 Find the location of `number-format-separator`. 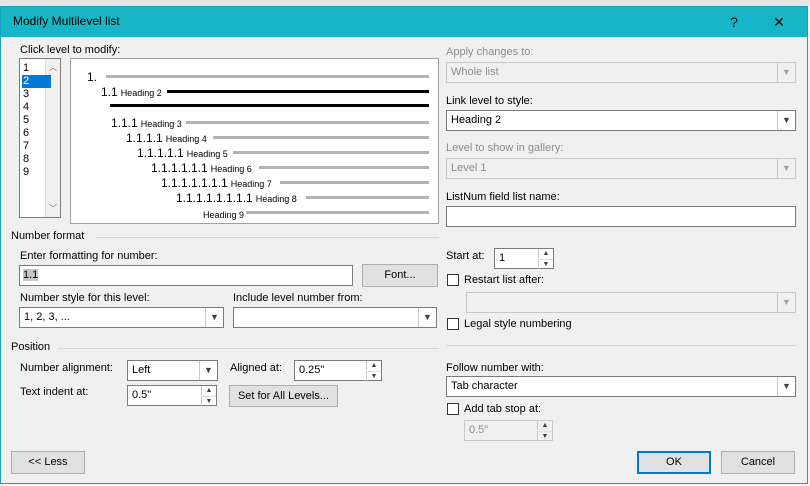

number-format-separator is located at coordinates (267, 237).